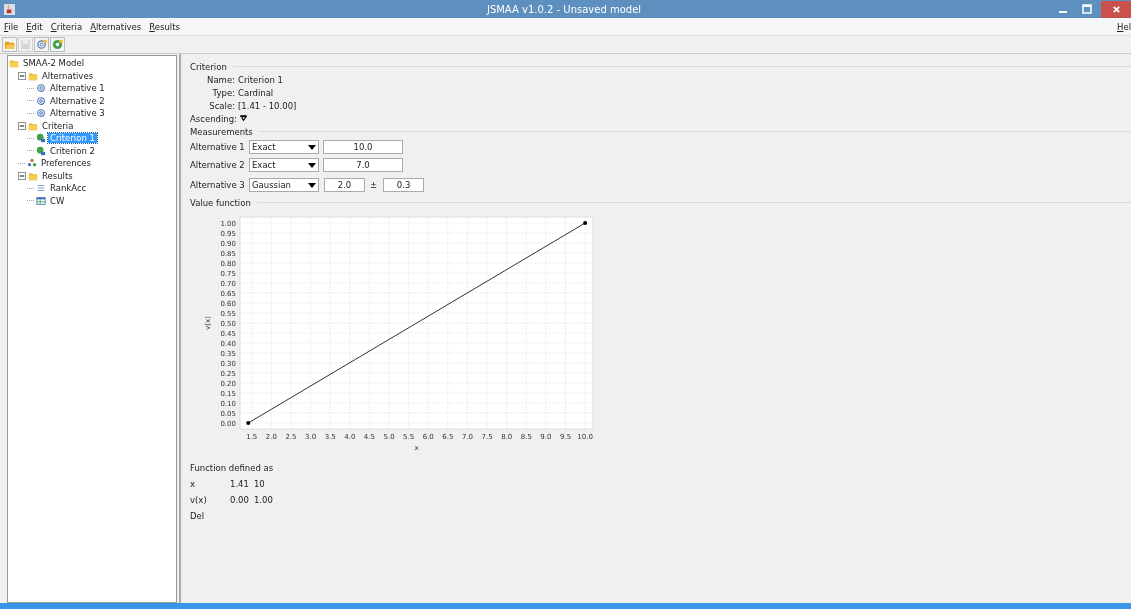  I want to click on tree-item: Criterion 2, so click(72, 150).